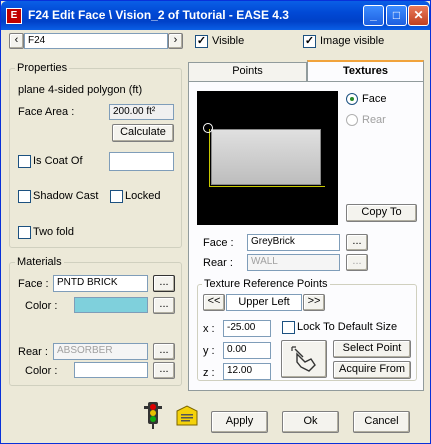 This screenshot has height=444, width=431. What do you see at coordinates (381, 213) in the screenshot?
I see `copy-to-button: Copy To` at bounding box center [381, 213].